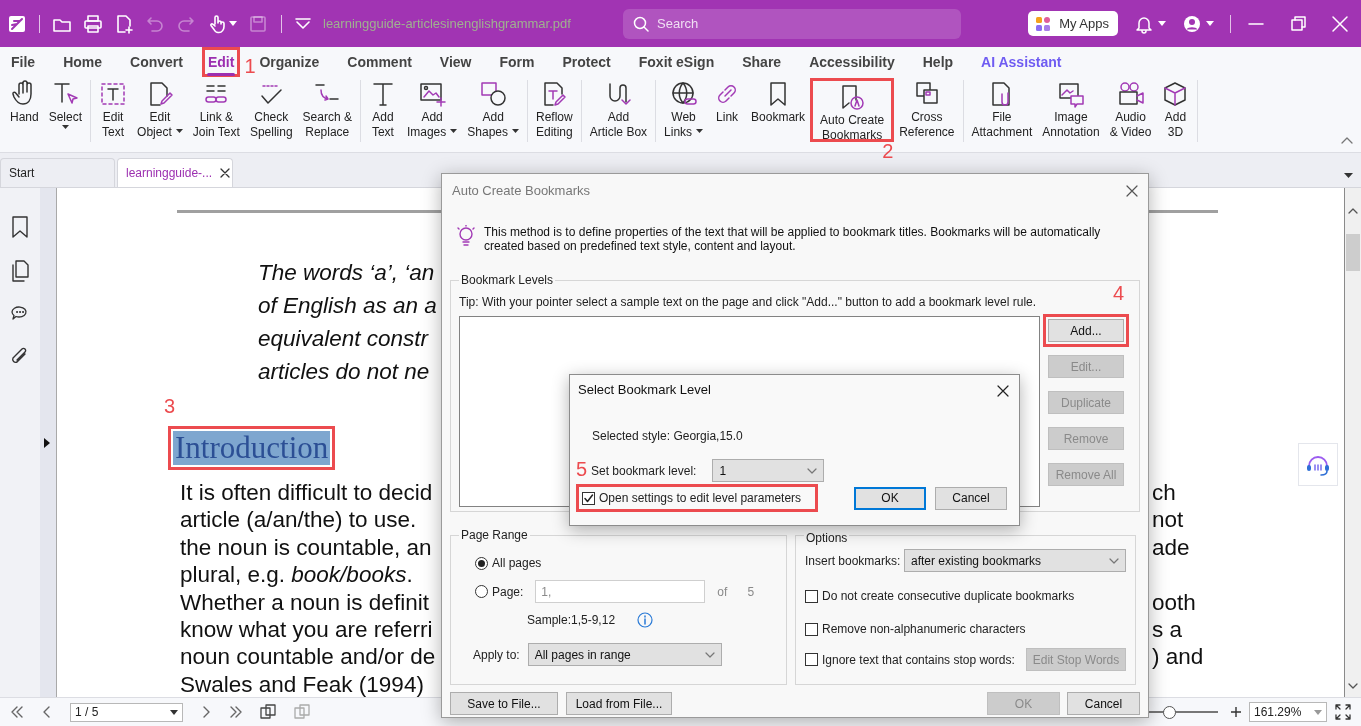 The width and height of the screenshot is (1361, 726). What do you see at coordinates (93, 23) in the screenshot?
I see `printer-icon` at bounding box center [93, 23].